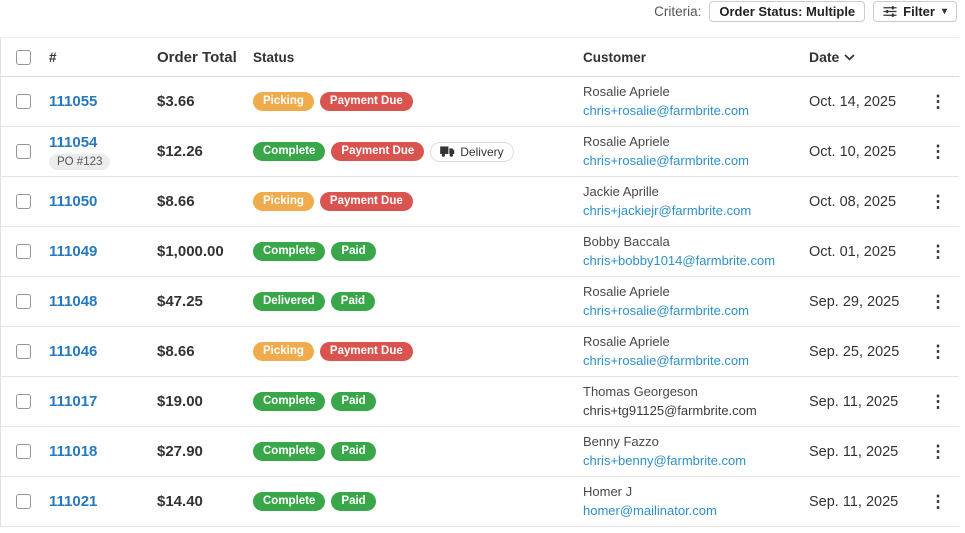 The image size is (965, 533). I want to click on order-date: Oct. 10, 2025, so click(853, 151).